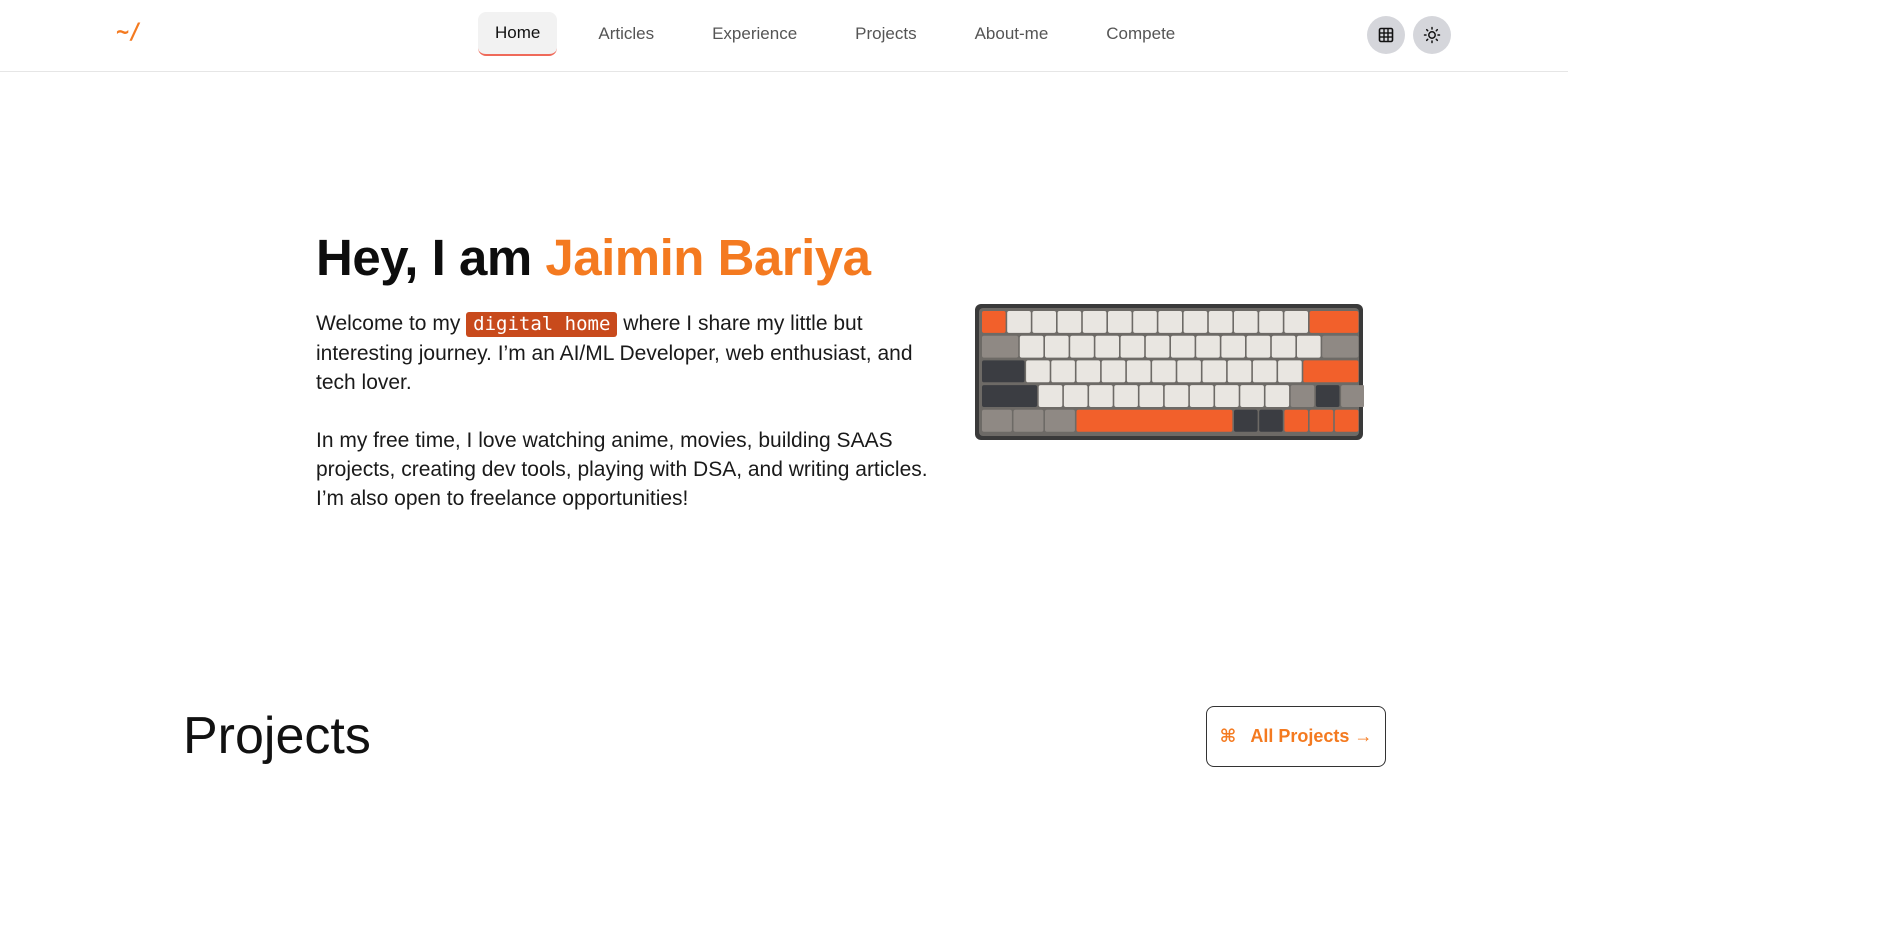  What do you see at coordinates (391, 323) in the screenshot?
I see `intro-text-start: Welcome to my` at bounding box center [391, 323].